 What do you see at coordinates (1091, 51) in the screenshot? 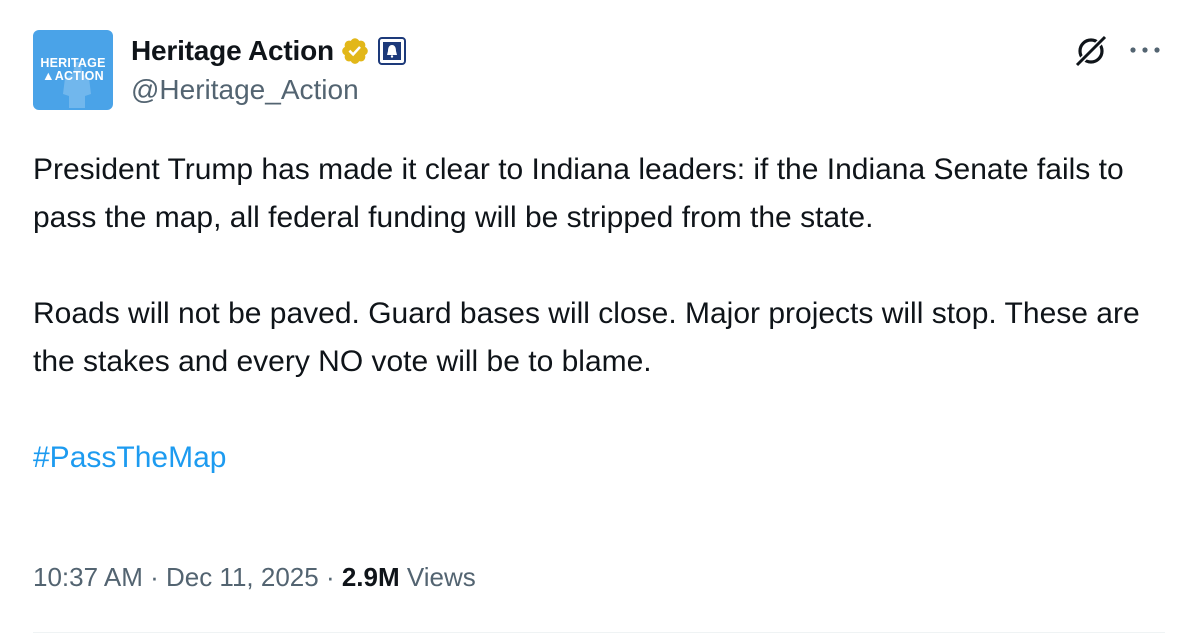
I see `grok-icon` at bounding box center [1091, 51].